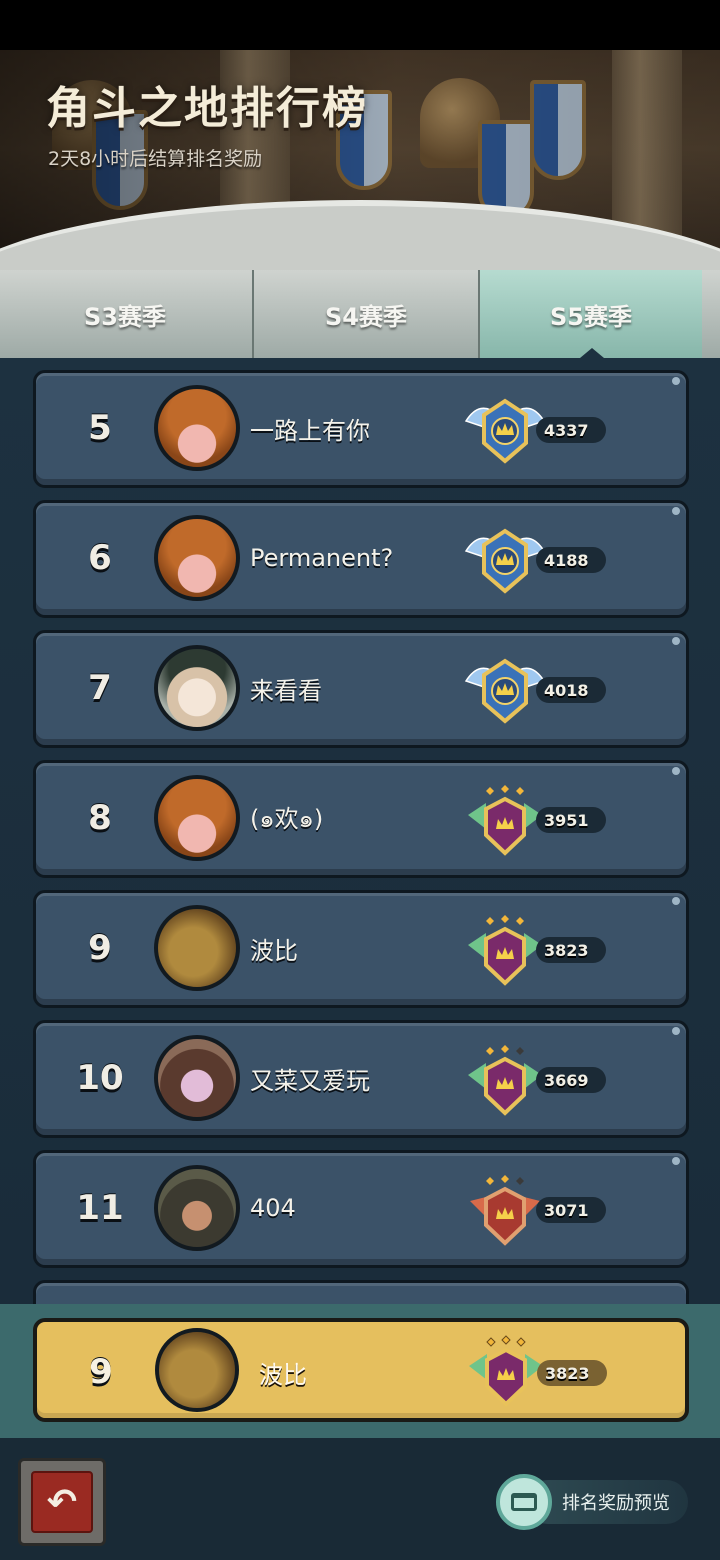 This screenshot has width=720, height=1560. What do you see at coordinates (310, 430) in the screenshot?
I see `player-name: 一路上有你` at bounding box center [310, 430].